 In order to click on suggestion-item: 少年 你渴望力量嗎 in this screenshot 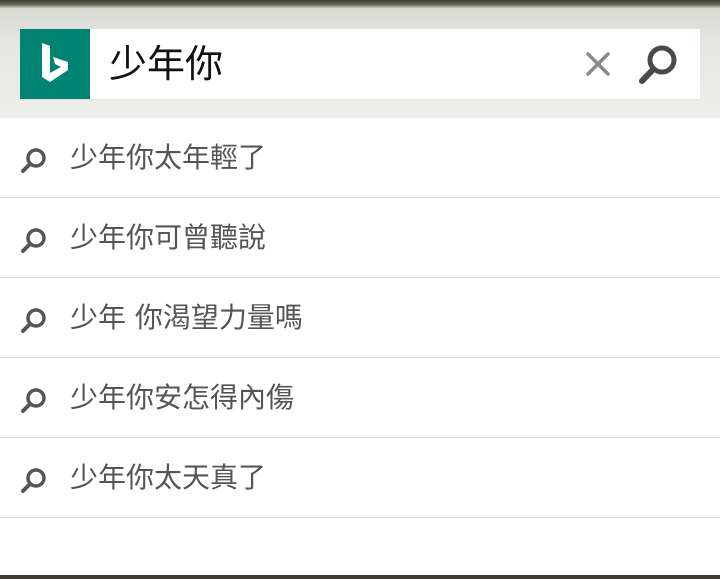, I will do `click(360, 318)`.